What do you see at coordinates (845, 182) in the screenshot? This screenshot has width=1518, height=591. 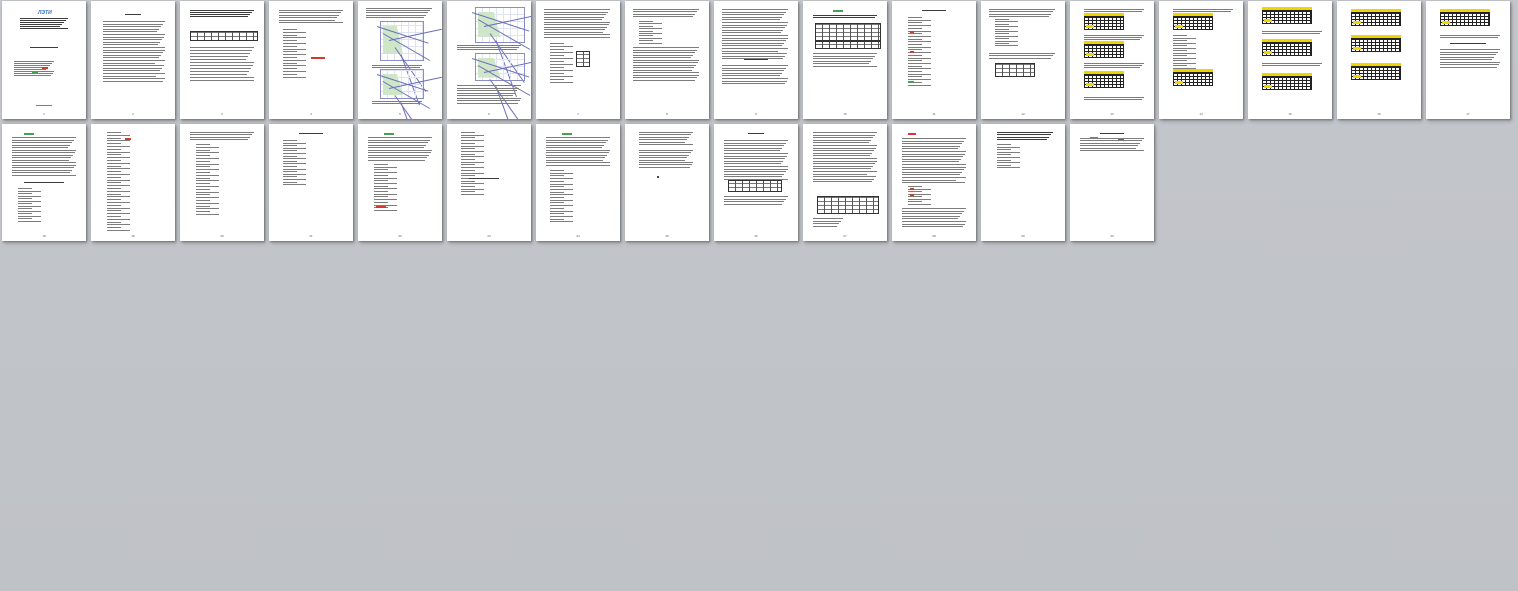 I see `page-thumbnail: 27` at bounding box center [845, 182].